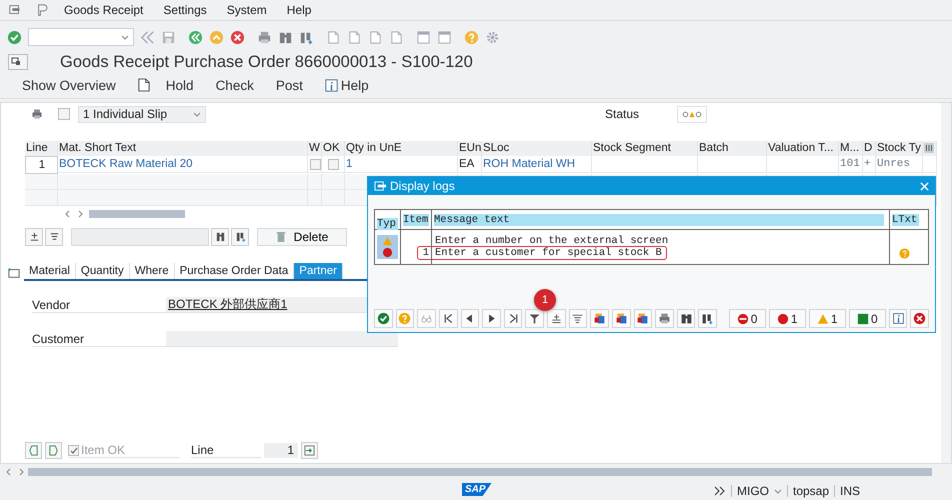 This screenshot has width=952, height=500. Describe the element at coordinates (899, 164) in the screenshot. I see `table-cell: Unres` at that location.